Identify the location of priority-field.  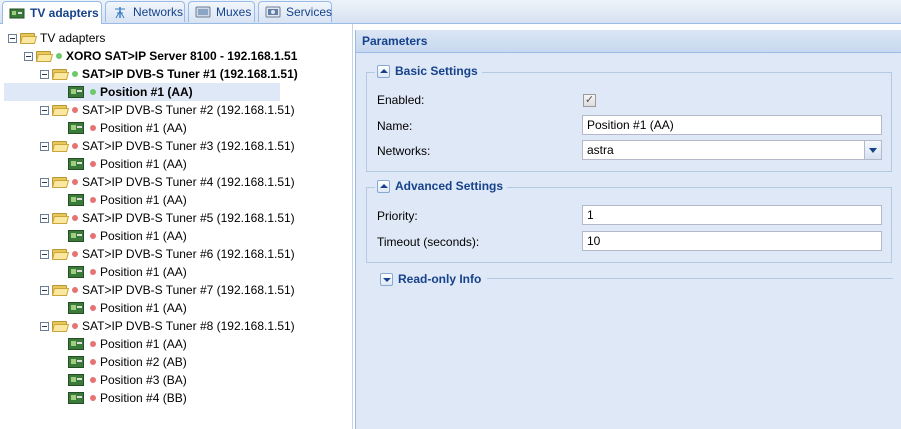
(732, 215).